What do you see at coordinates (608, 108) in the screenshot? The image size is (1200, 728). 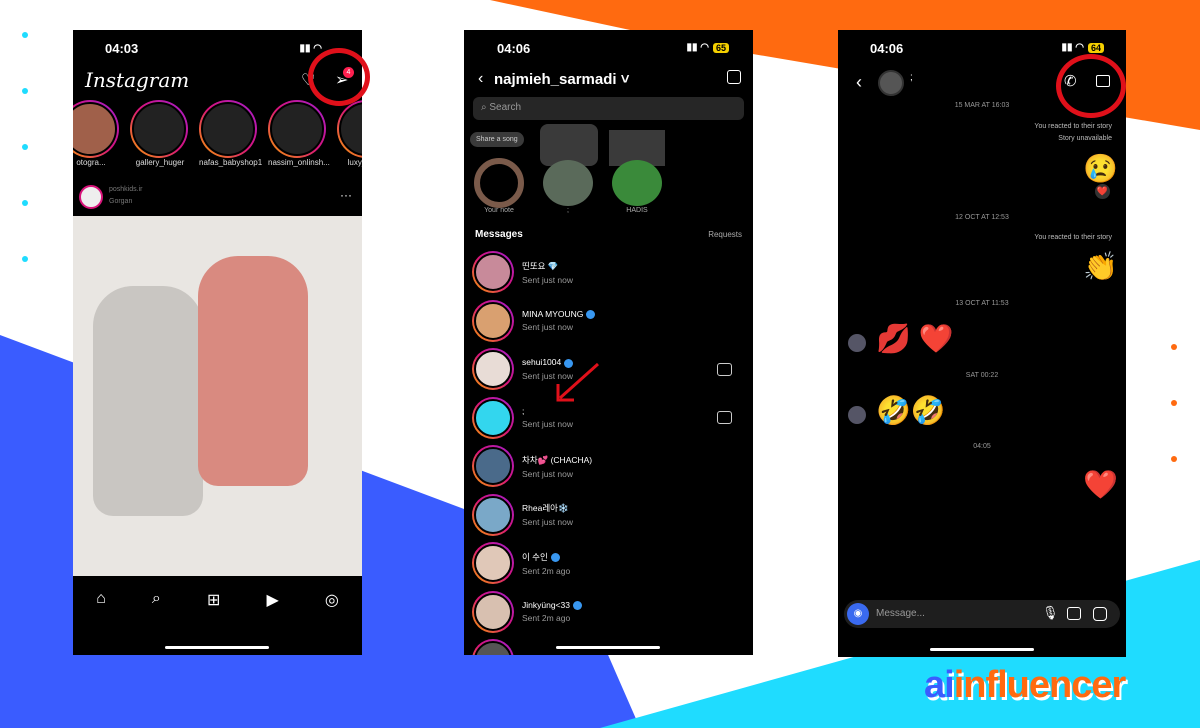 I see `search-input: ⌕ Search` at bounding box center [608, 108].